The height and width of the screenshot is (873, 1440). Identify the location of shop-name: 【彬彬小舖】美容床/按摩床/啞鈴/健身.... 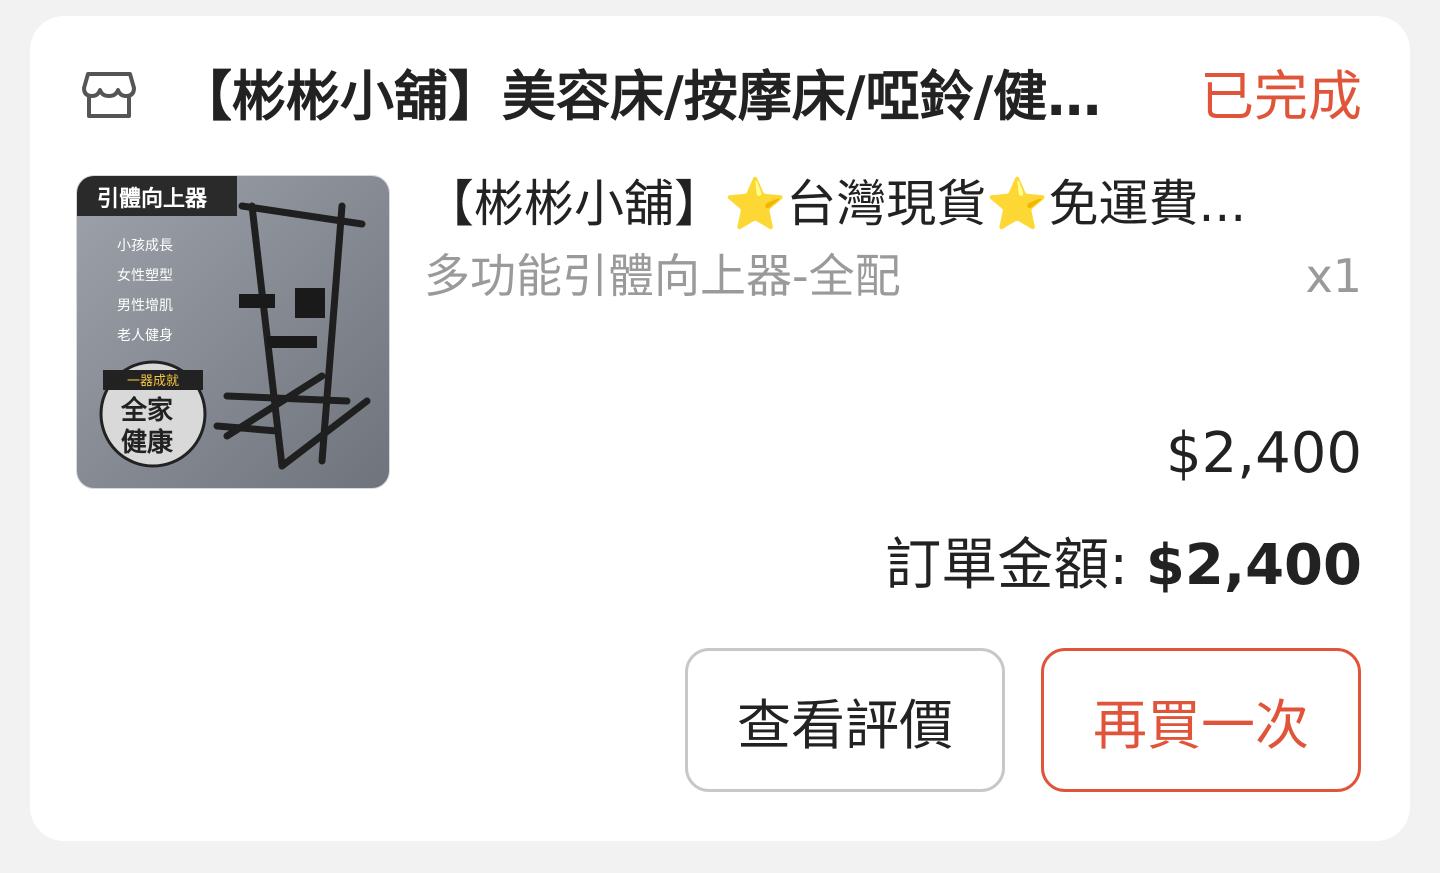
(643, 97).